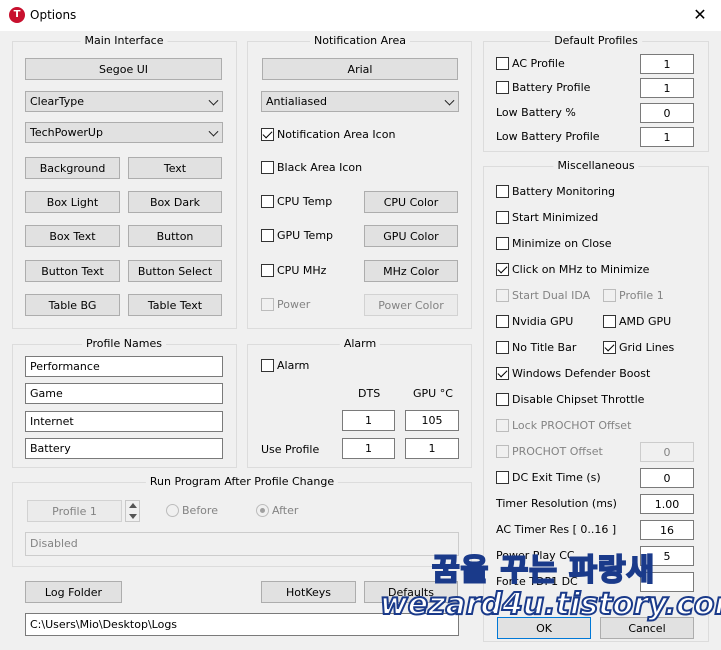 Image resolution: width=721 pixels, height=650 pixels. I want to click on box-light-button: Box Light, so click(72, 202).